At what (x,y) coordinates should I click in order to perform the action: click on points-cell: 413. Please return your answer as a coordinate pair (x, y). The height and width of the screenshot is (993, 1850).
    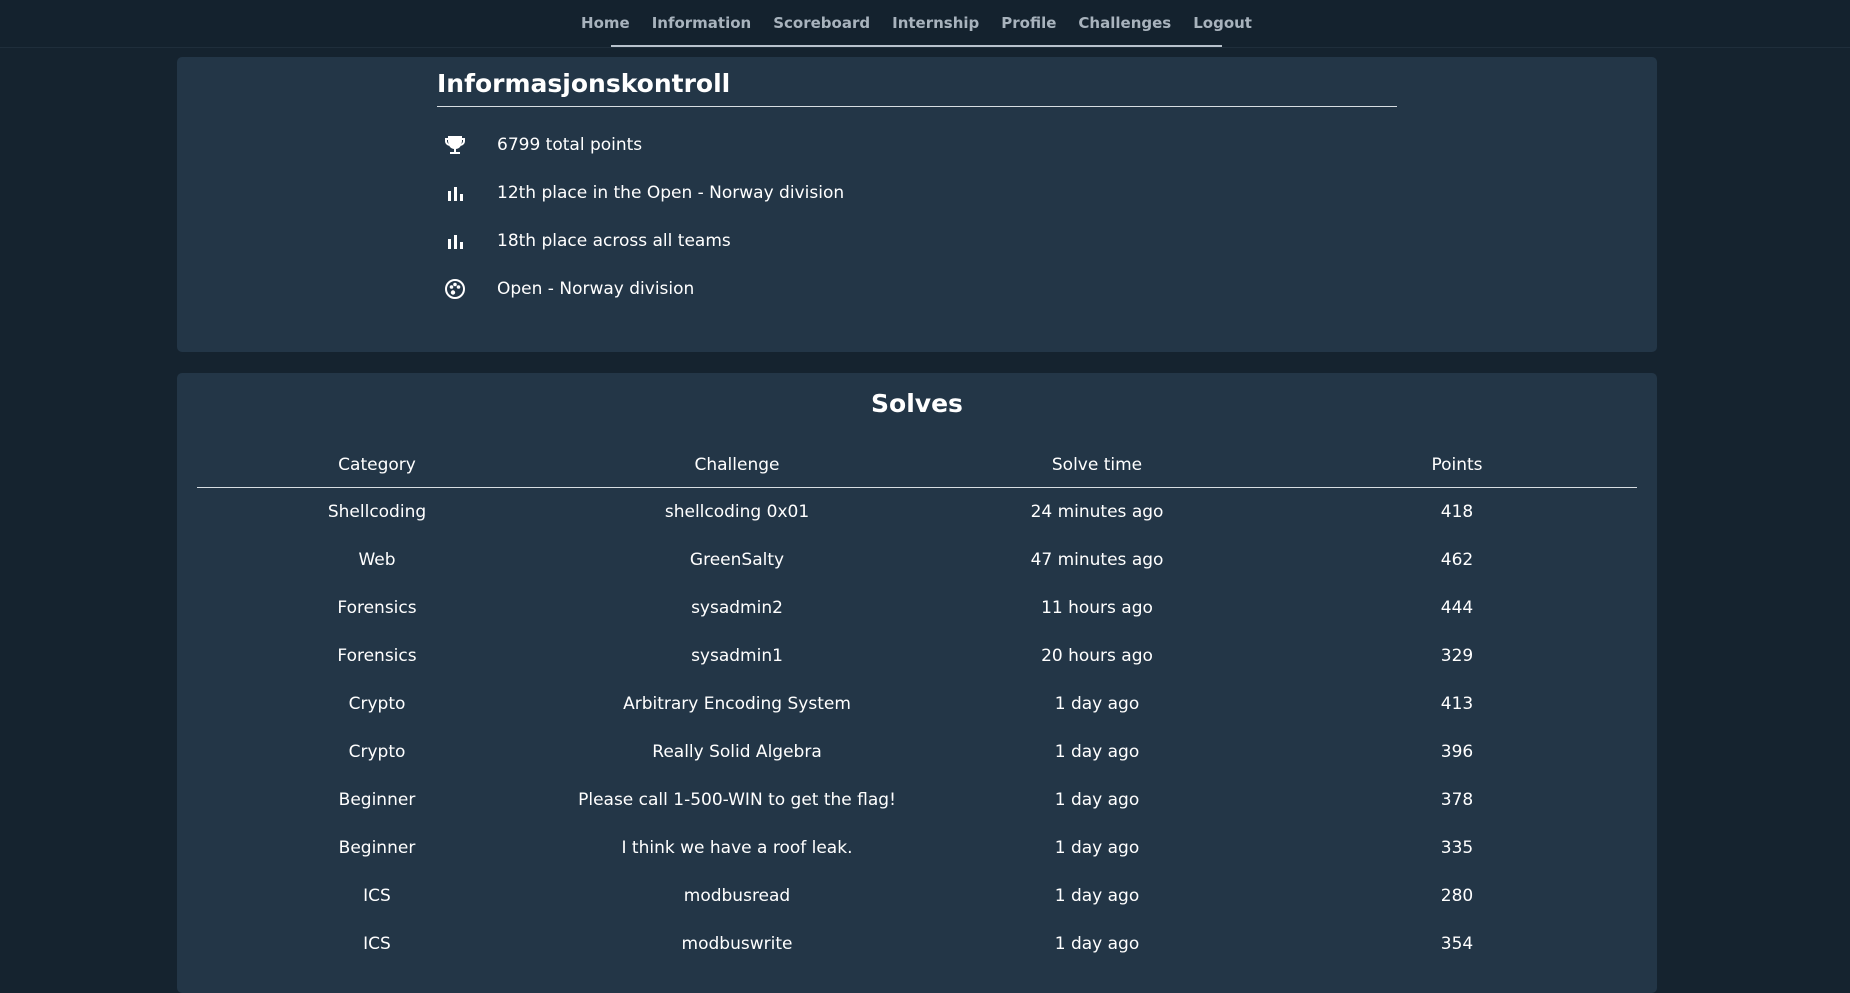
    Looking at the image, I should click on (1457, 704).